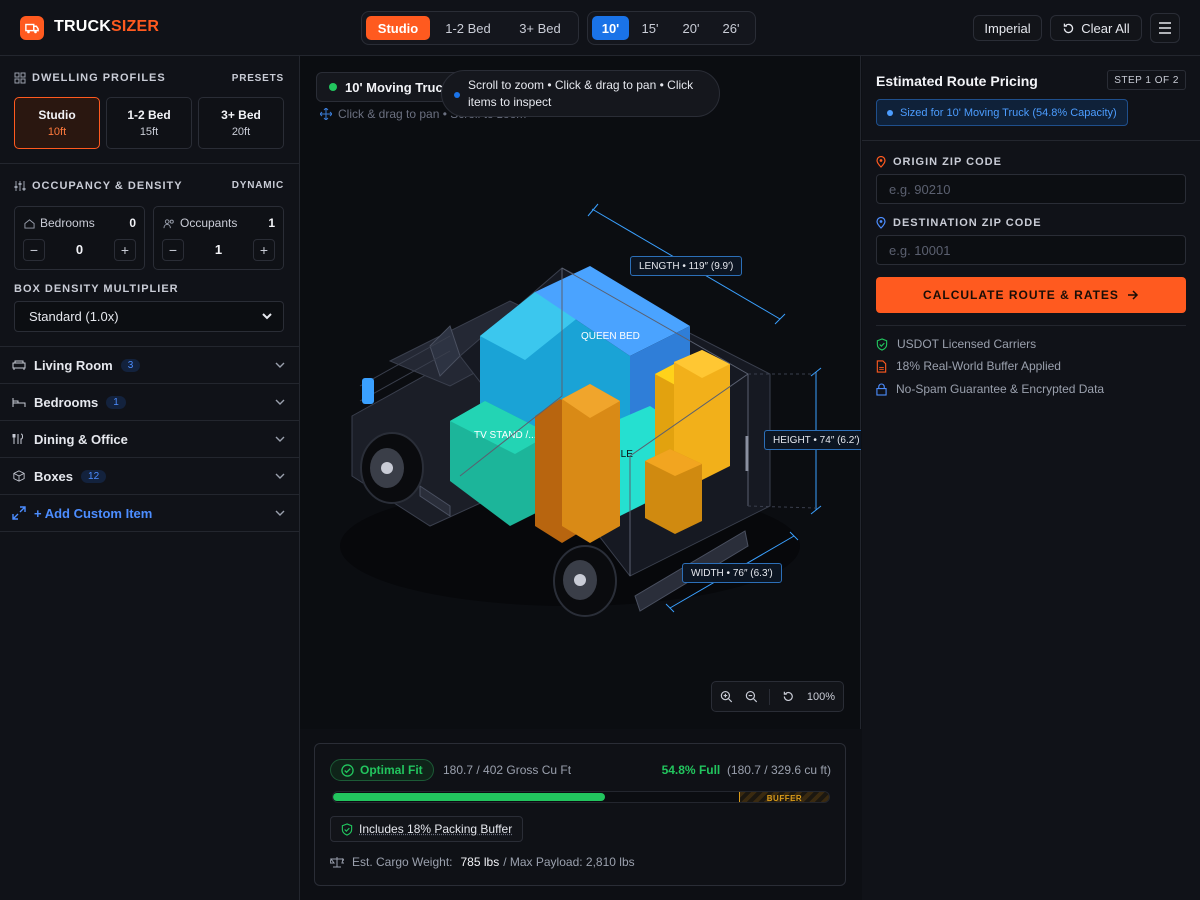 This screenshot has width=1200, height=900. Describe the element at coordinates (686, 266) in the screenshot. I see `length-dimension-label: LENGTH • 119″ (9.9′)` at that location.